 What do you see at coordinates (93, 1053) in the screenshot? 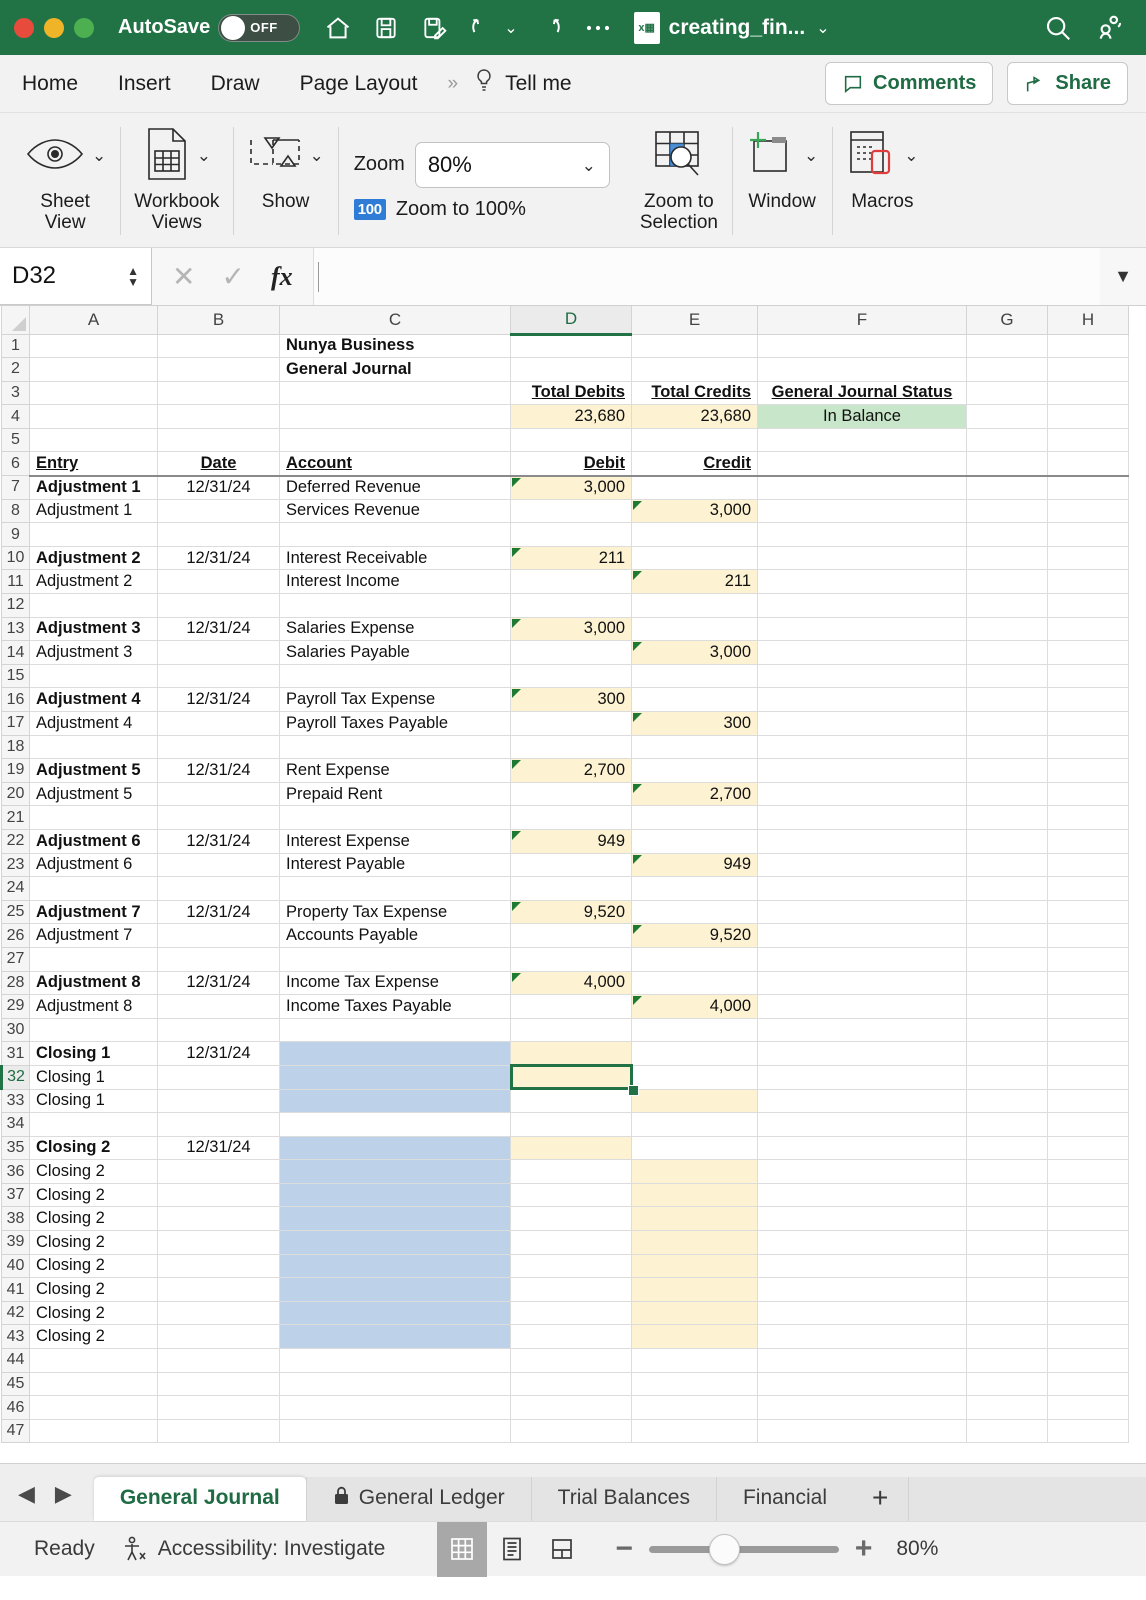
I see `cell-A31: Closing 1` at bounding box center [93, 1053].